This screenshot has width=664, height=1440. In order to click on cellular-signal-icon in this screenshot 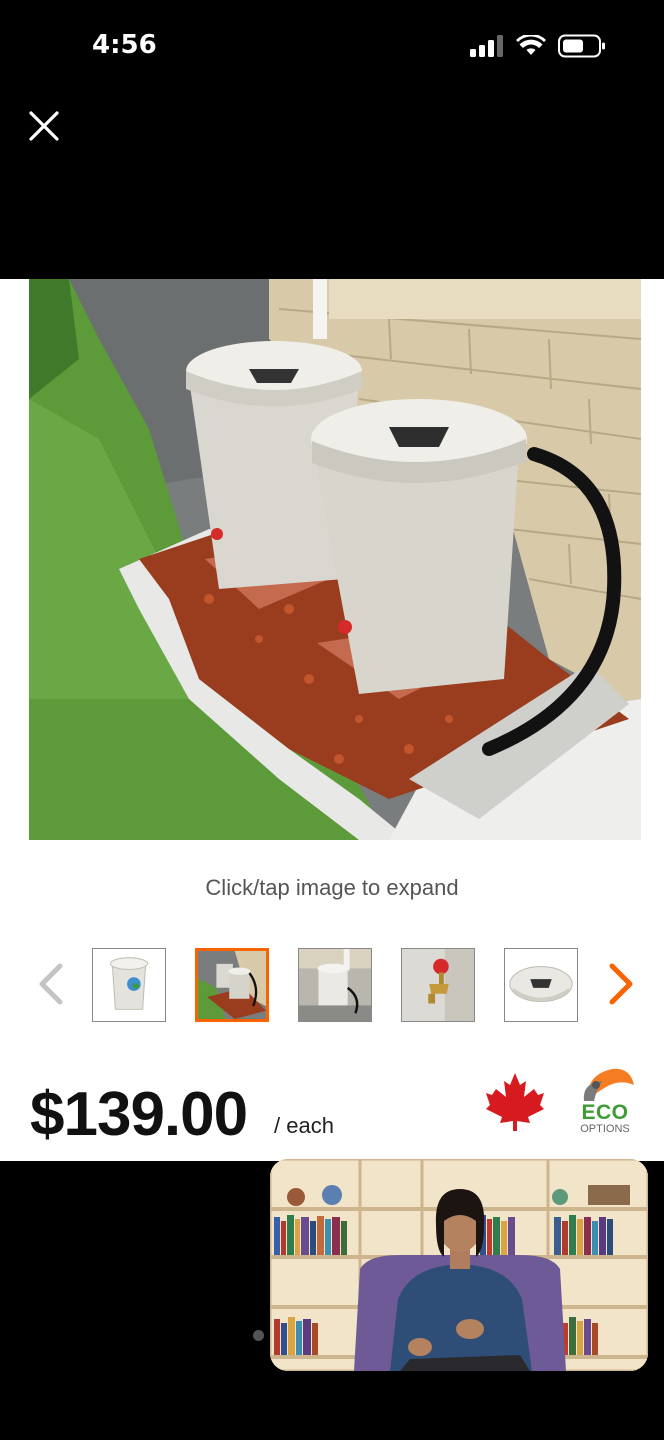, I will do `click(486, 46)`.